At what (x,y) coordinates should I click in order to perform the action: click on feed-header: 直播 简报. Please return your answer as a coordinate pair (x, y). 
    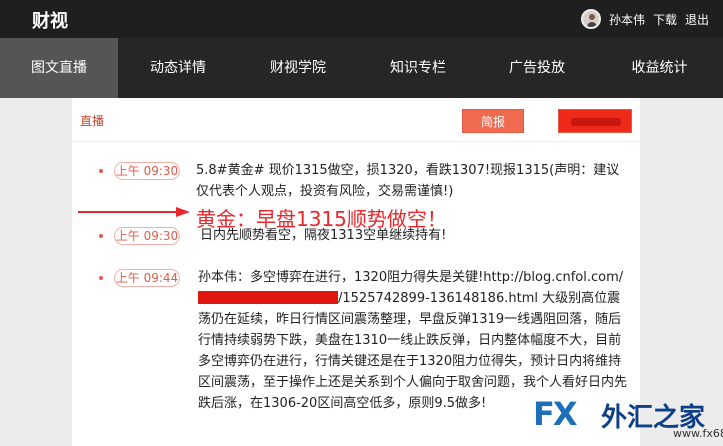
    Looking at the image, I should click on (356, 120).